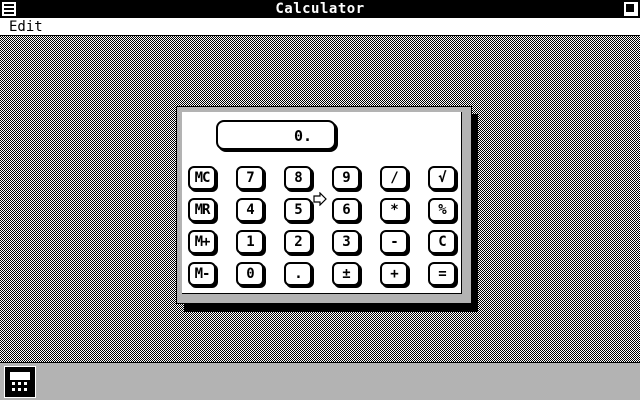 The image size is (640, 400). I want to click on menu-bar: Edit, so click(320, 27).